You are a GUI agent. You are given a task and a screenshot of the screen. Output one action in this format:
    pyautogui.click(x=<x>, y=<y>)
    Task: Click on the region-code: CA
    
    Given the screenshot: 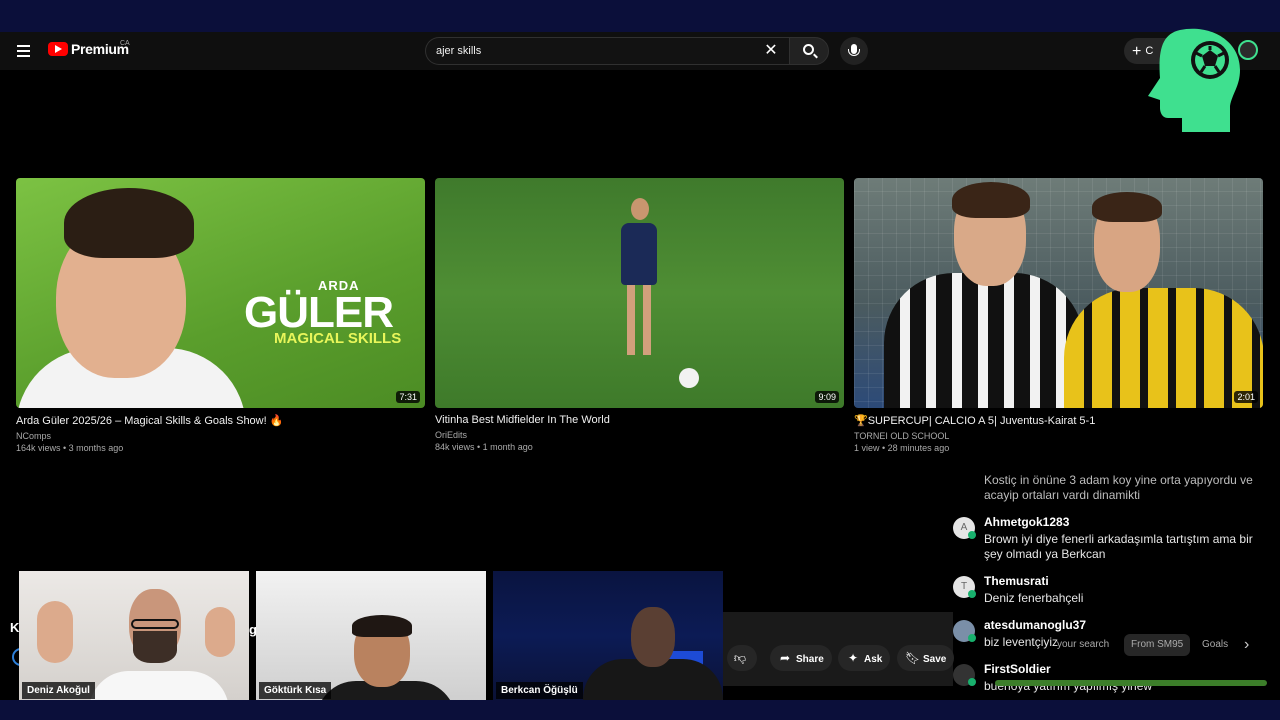 What is the action you would take?
    pyautogui.click(x=125, y=43)
    